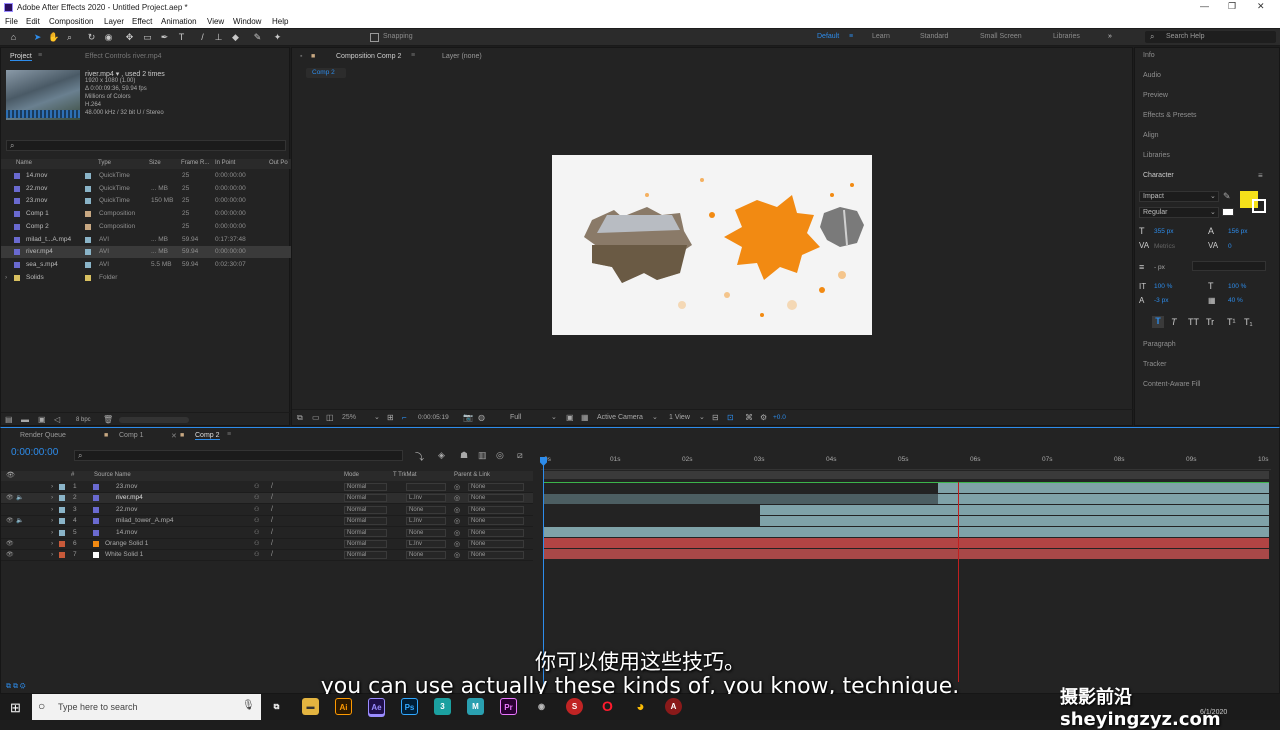  Describe the element at coordinates (267, 533) in the screenshot. I see `layer-row: › 5 14.mov ⚇ / Normal None ◎ None` at that location.